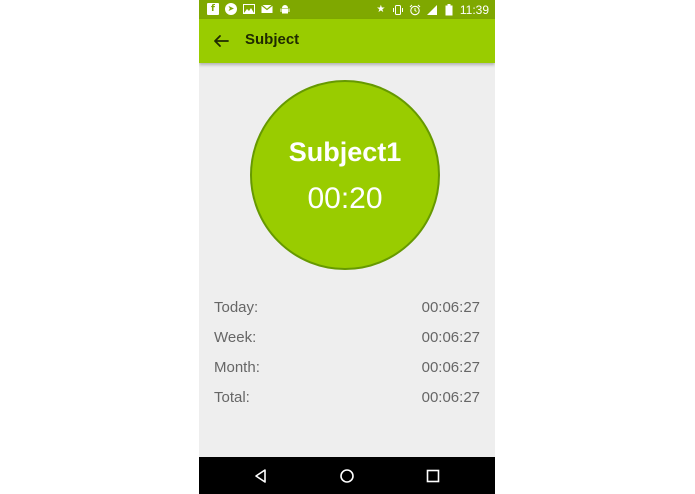 The width and height of the screenshot is (695, 494). I want to click on status-bar: f ➤ ★ 11:39, so click(347, 9).